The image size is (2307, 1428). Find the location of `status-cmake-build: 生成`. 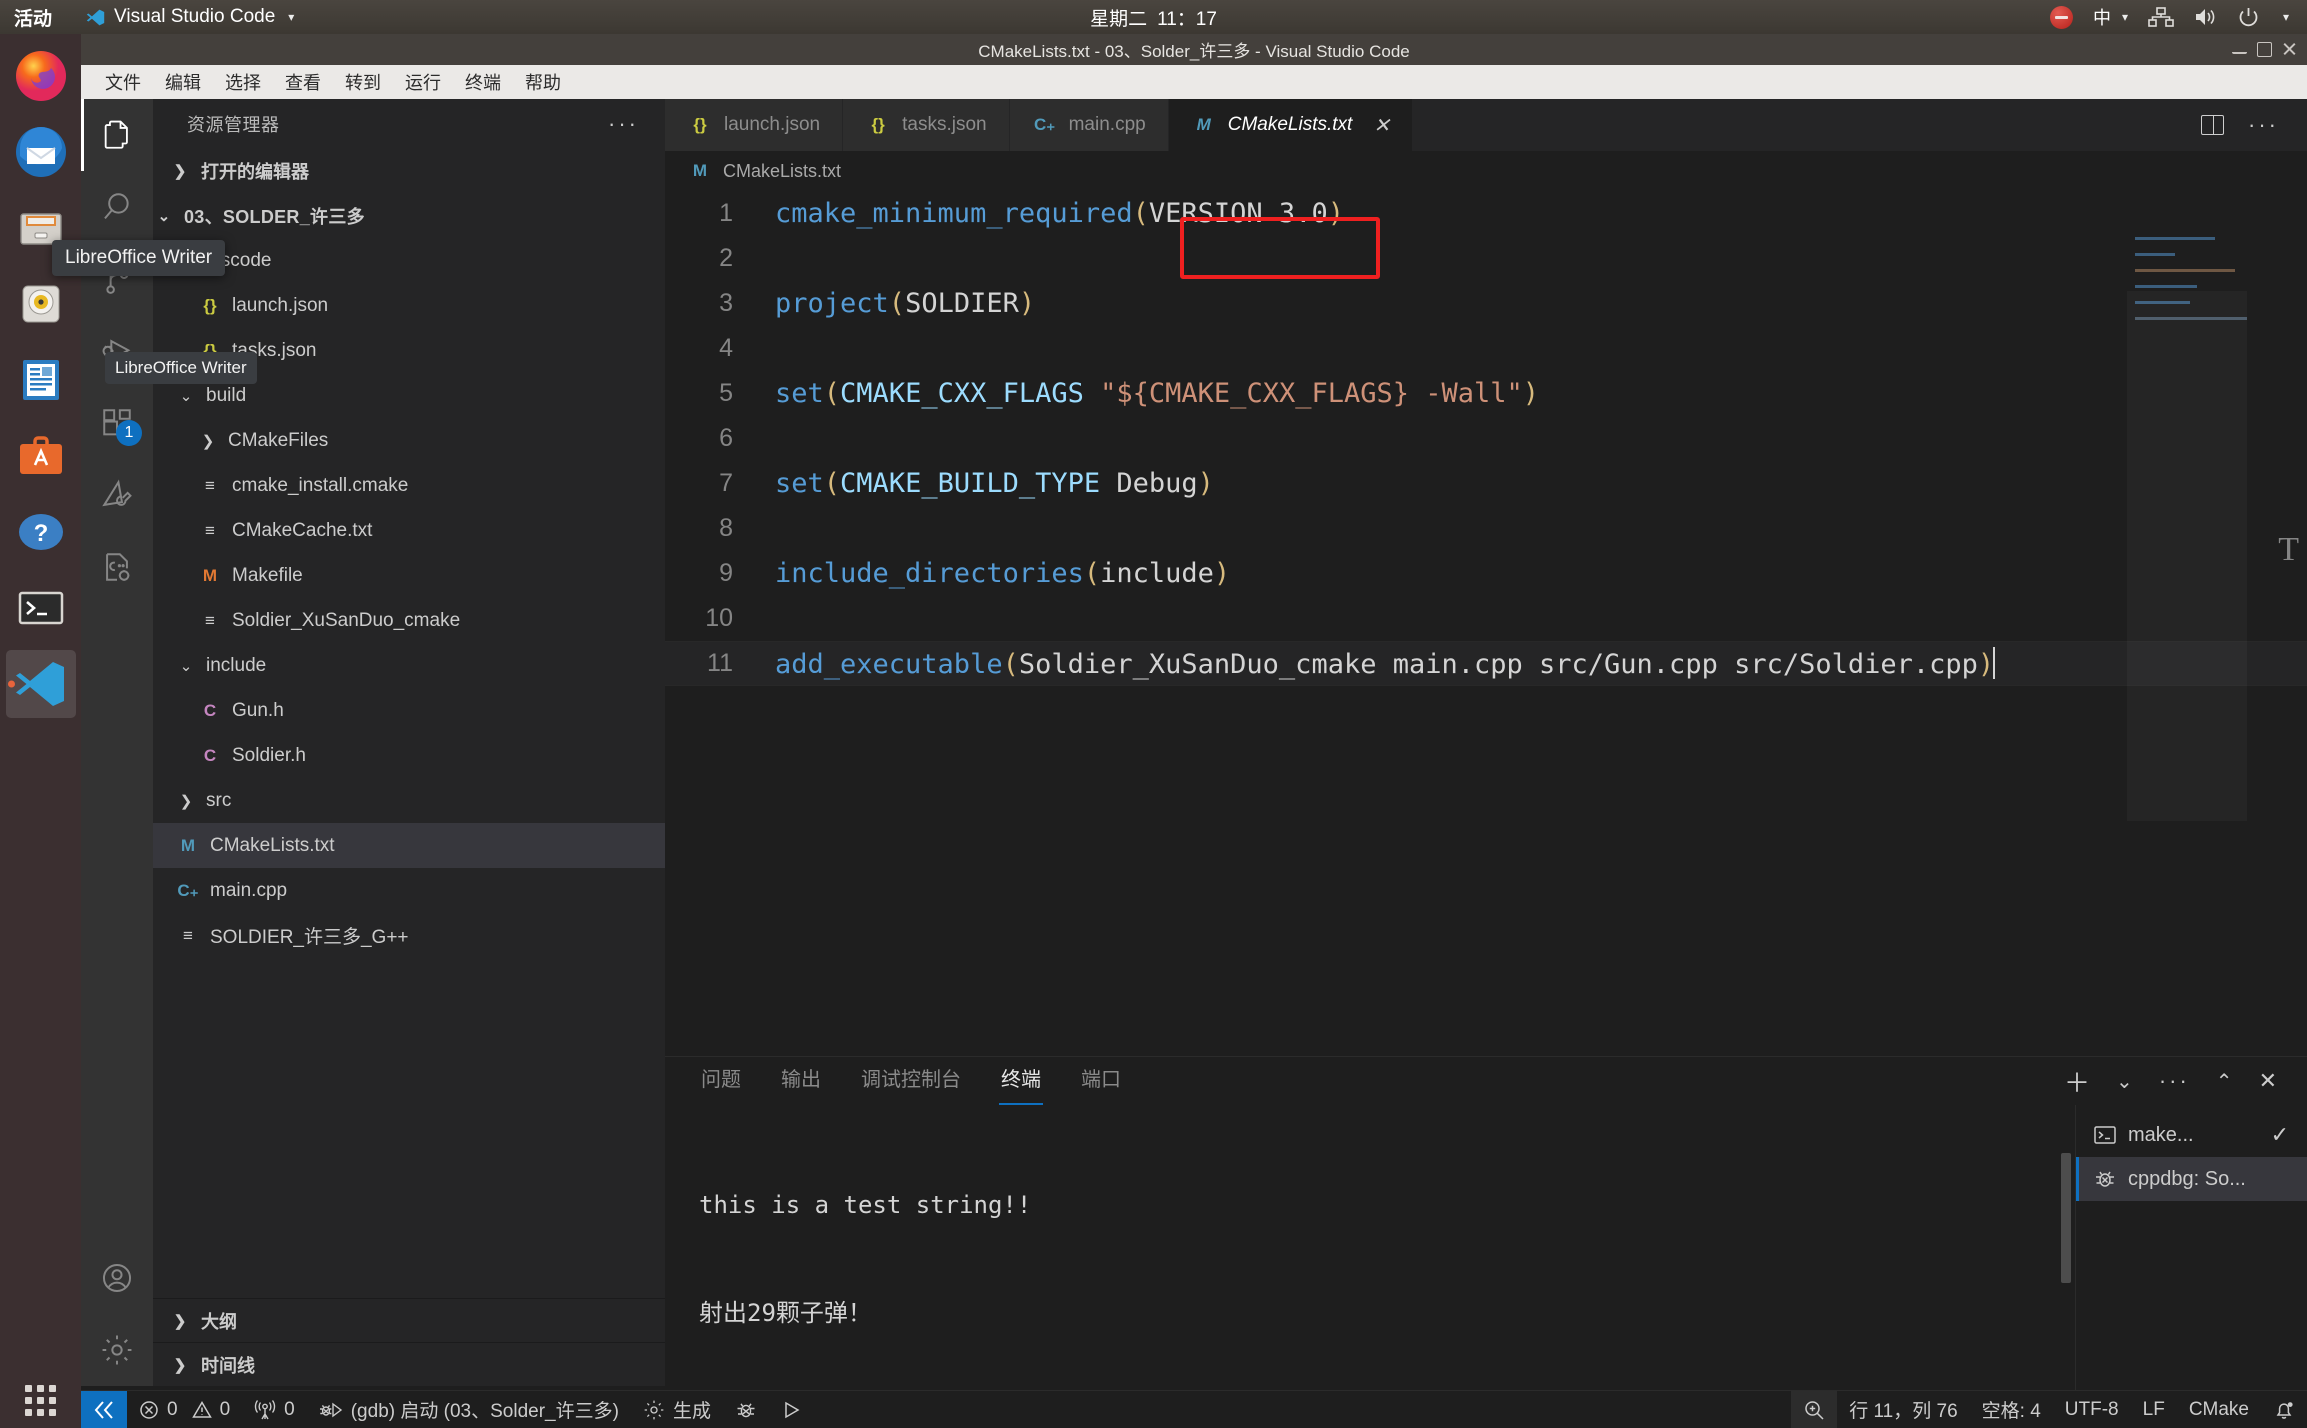

status-cmake-build: 生成 is located at coordinates (677, 1409).